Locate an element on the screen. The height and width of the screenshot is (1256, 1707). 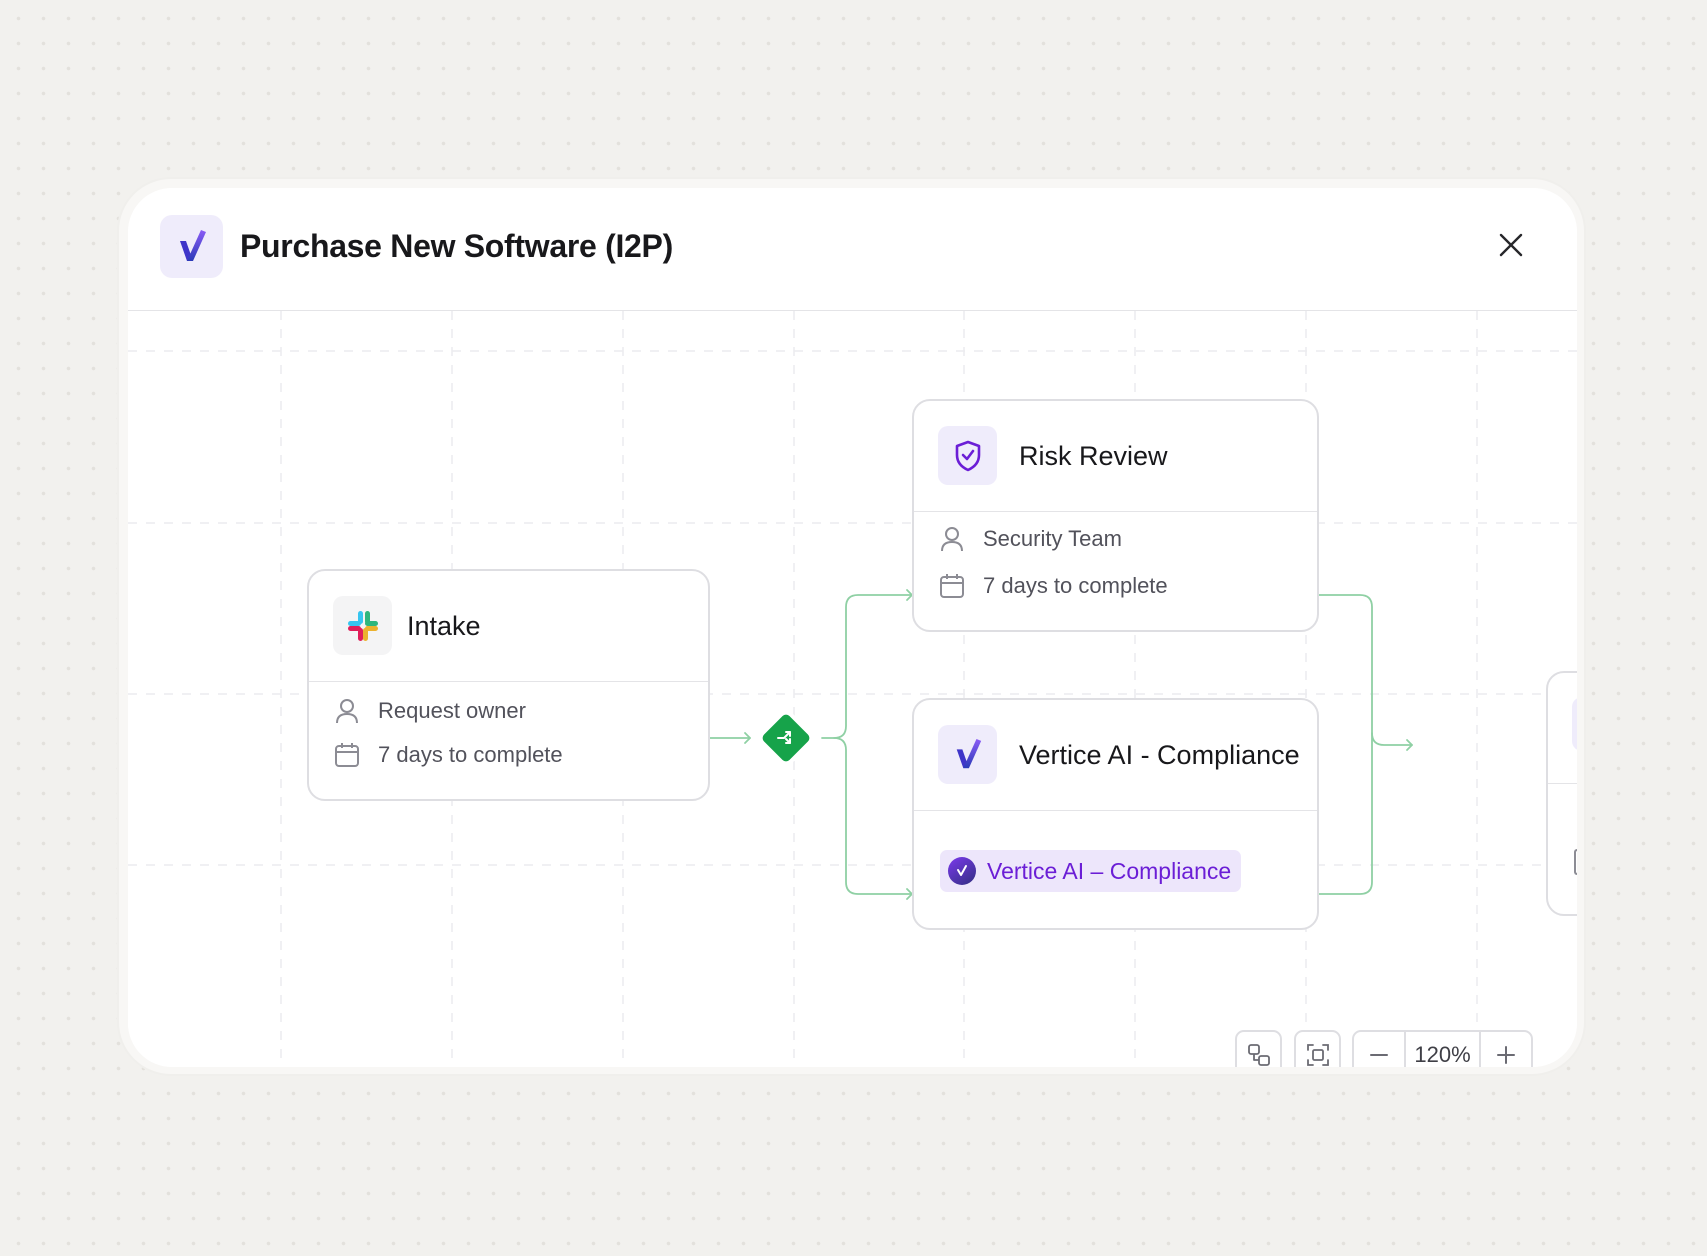
risk-review-node-header: Risk Review is located at coordinates (1115, 456).